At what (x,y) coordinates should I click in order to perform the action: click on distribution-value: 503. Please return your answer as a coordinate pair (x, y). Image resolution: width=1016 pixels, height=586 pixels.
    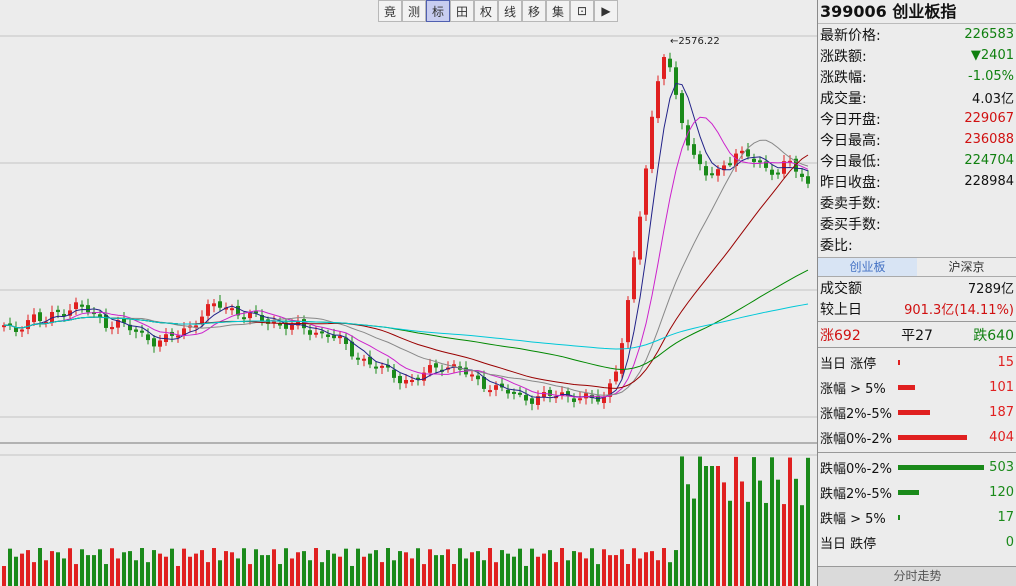
    Looking at the image, I should click on (1001, 467).